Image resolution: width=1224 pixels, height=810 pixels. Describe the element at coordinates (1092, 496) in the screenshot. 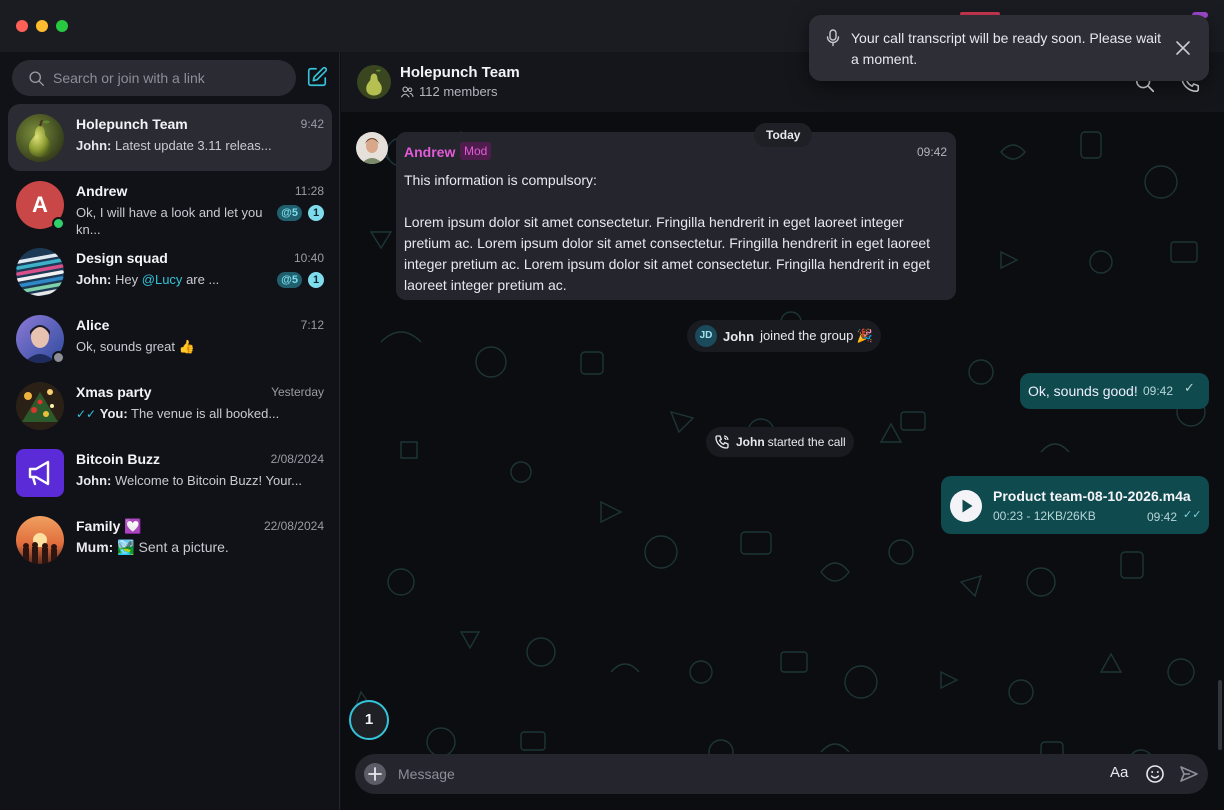

I see `audio-file-name: Product team-08-10-2026.m4a` at that location.